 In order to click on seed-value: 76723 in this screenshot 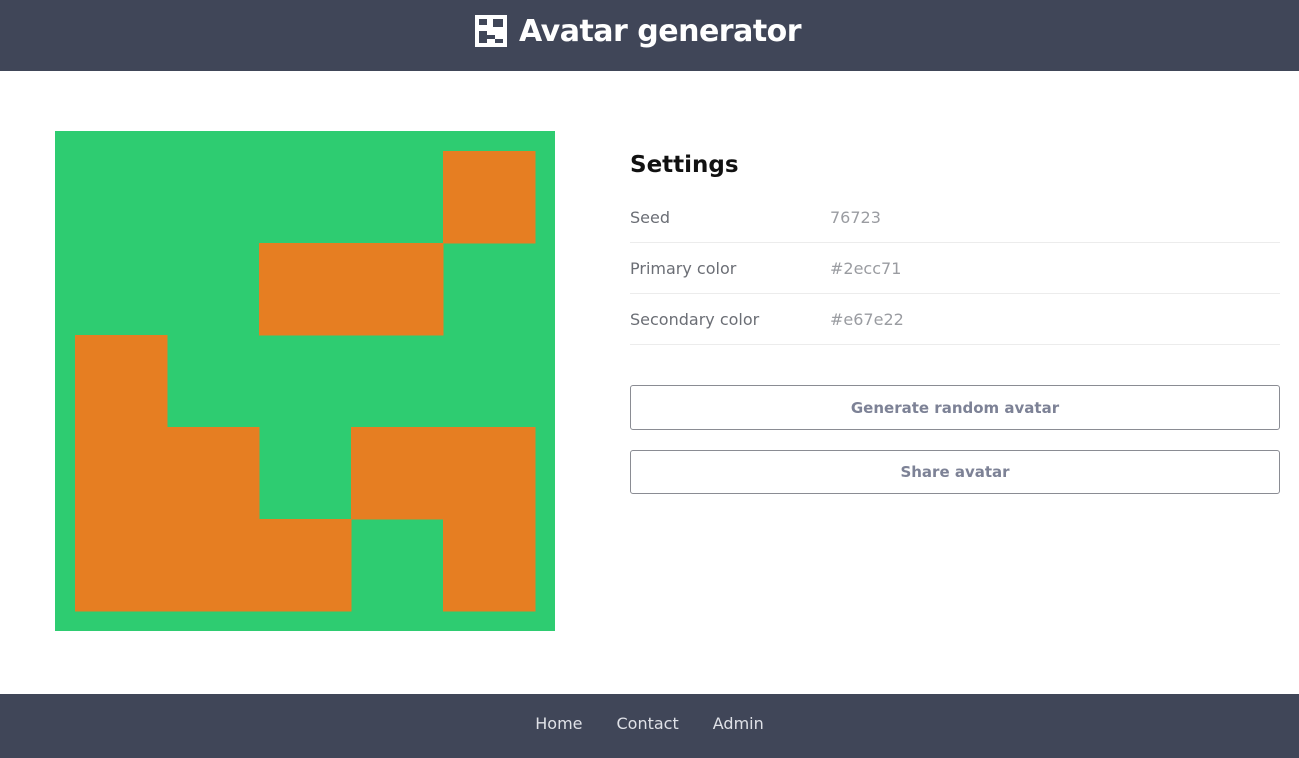, I will do `click(855, 217)`.